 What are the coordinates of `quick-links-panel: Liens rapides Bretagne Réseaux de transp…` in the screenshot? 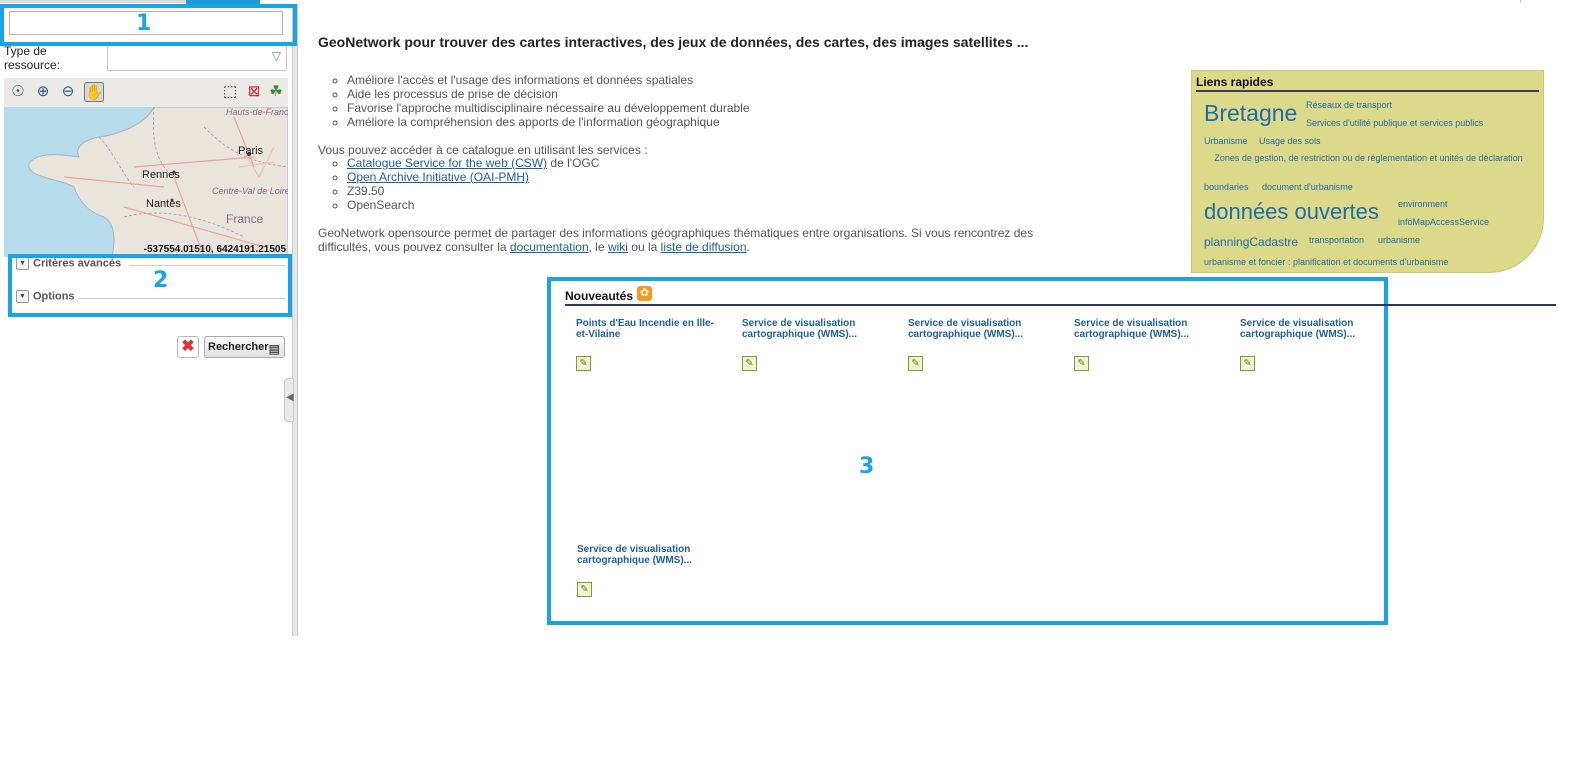 It's located at (1367, 171).